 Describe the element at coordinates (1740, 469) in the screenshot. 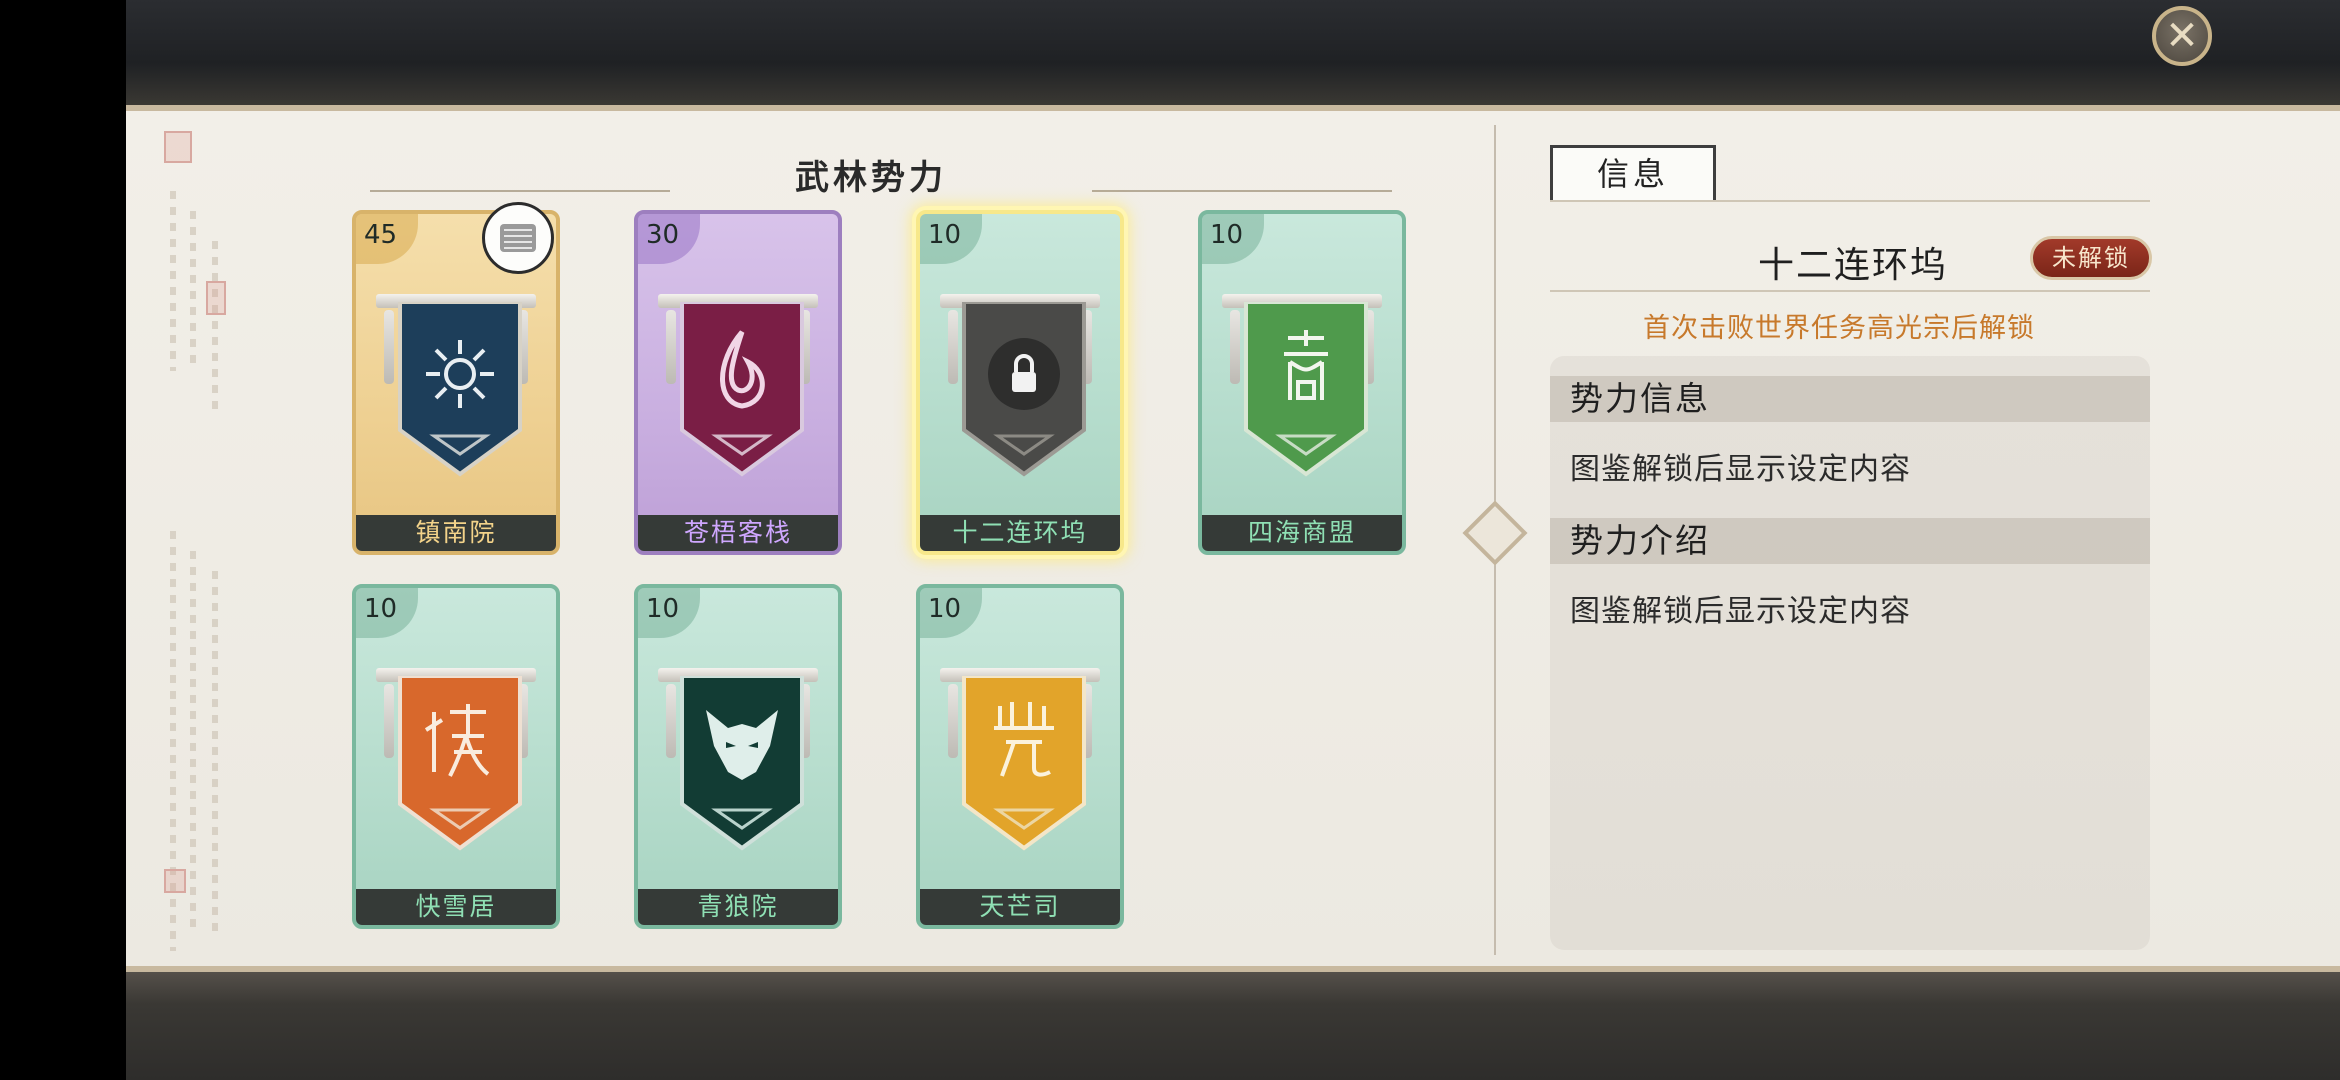

I see `section-text-faction-info: 图鉴解锁后显示设定内容` at that location.